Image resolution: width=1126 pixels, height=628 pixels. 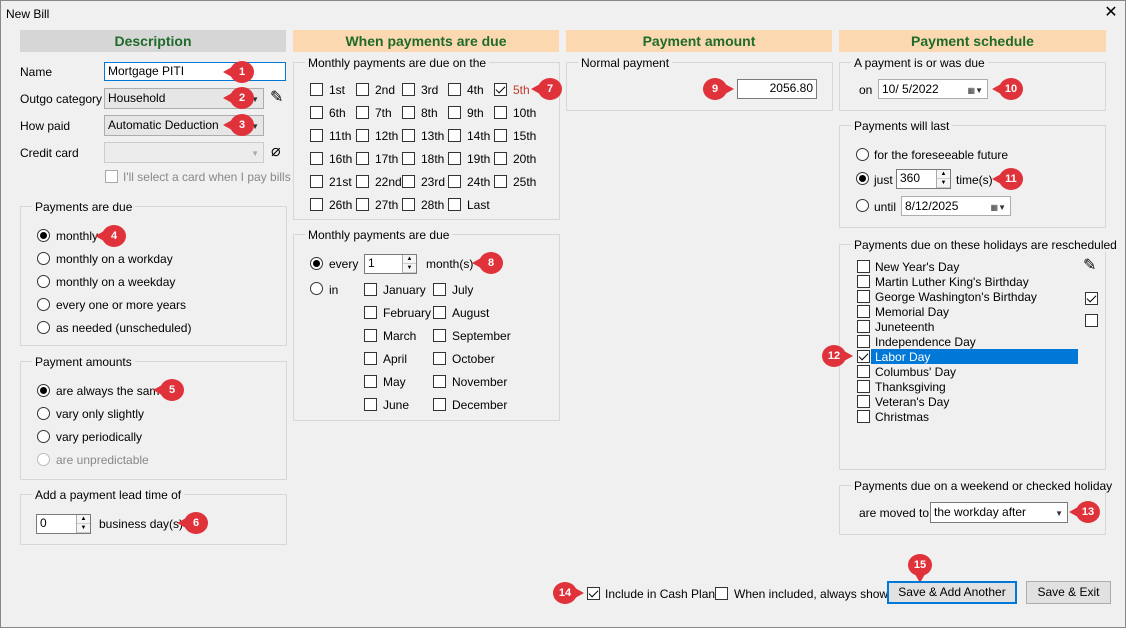 I want to click on day-checkbox-9th, so click(x=454, y=112).